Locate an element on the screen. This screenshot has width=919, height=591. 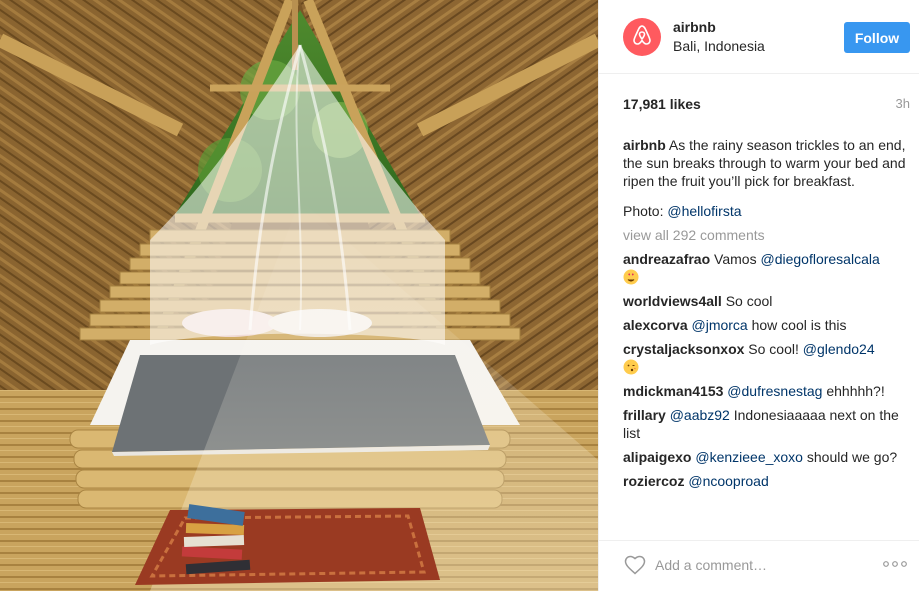
comment-text: should we go? is located at coordinates (850, 457).